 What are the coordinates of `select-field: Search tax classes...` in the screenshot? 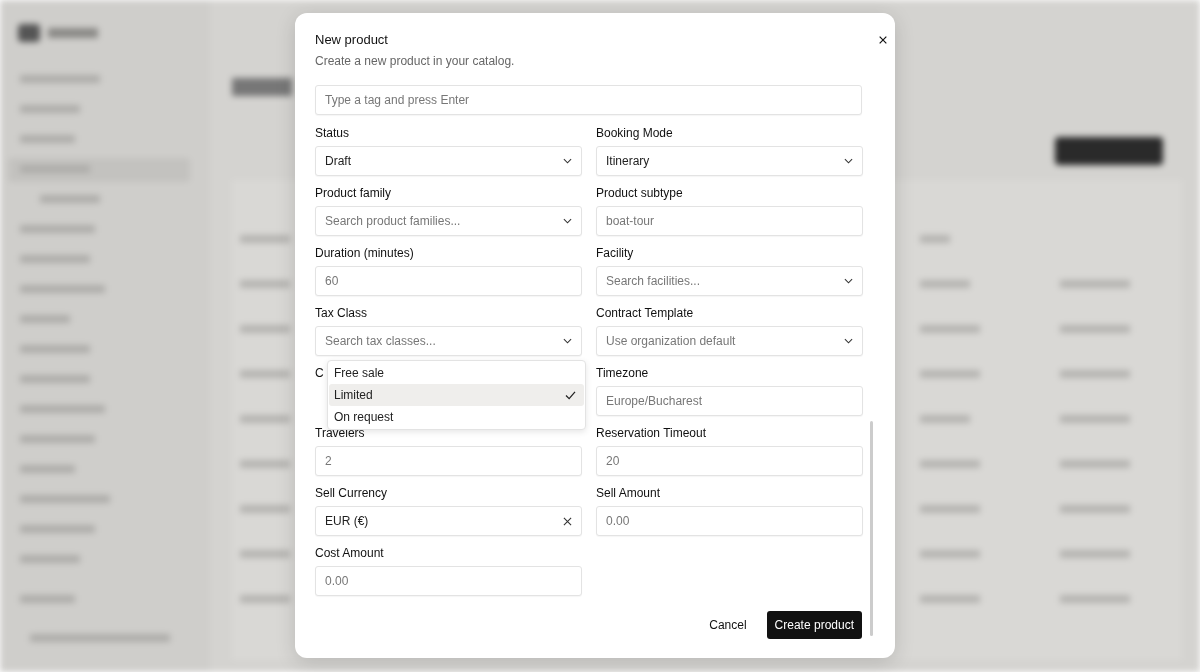 It's located at (448, 341).